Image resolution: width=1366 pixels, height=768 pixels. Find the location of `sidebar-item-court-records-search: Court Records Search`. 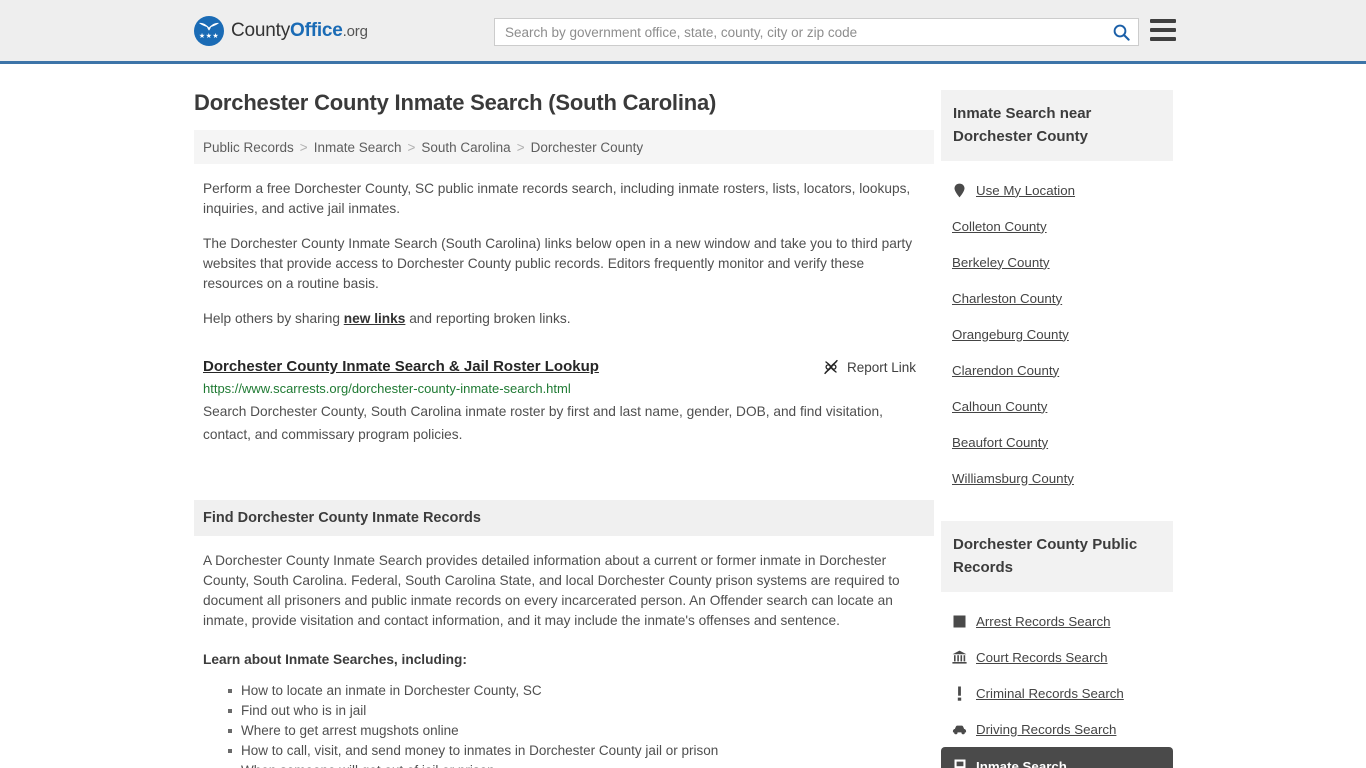

sidebar-item-court-records-search: Court Records Search is located at coordinates (1057, 657).